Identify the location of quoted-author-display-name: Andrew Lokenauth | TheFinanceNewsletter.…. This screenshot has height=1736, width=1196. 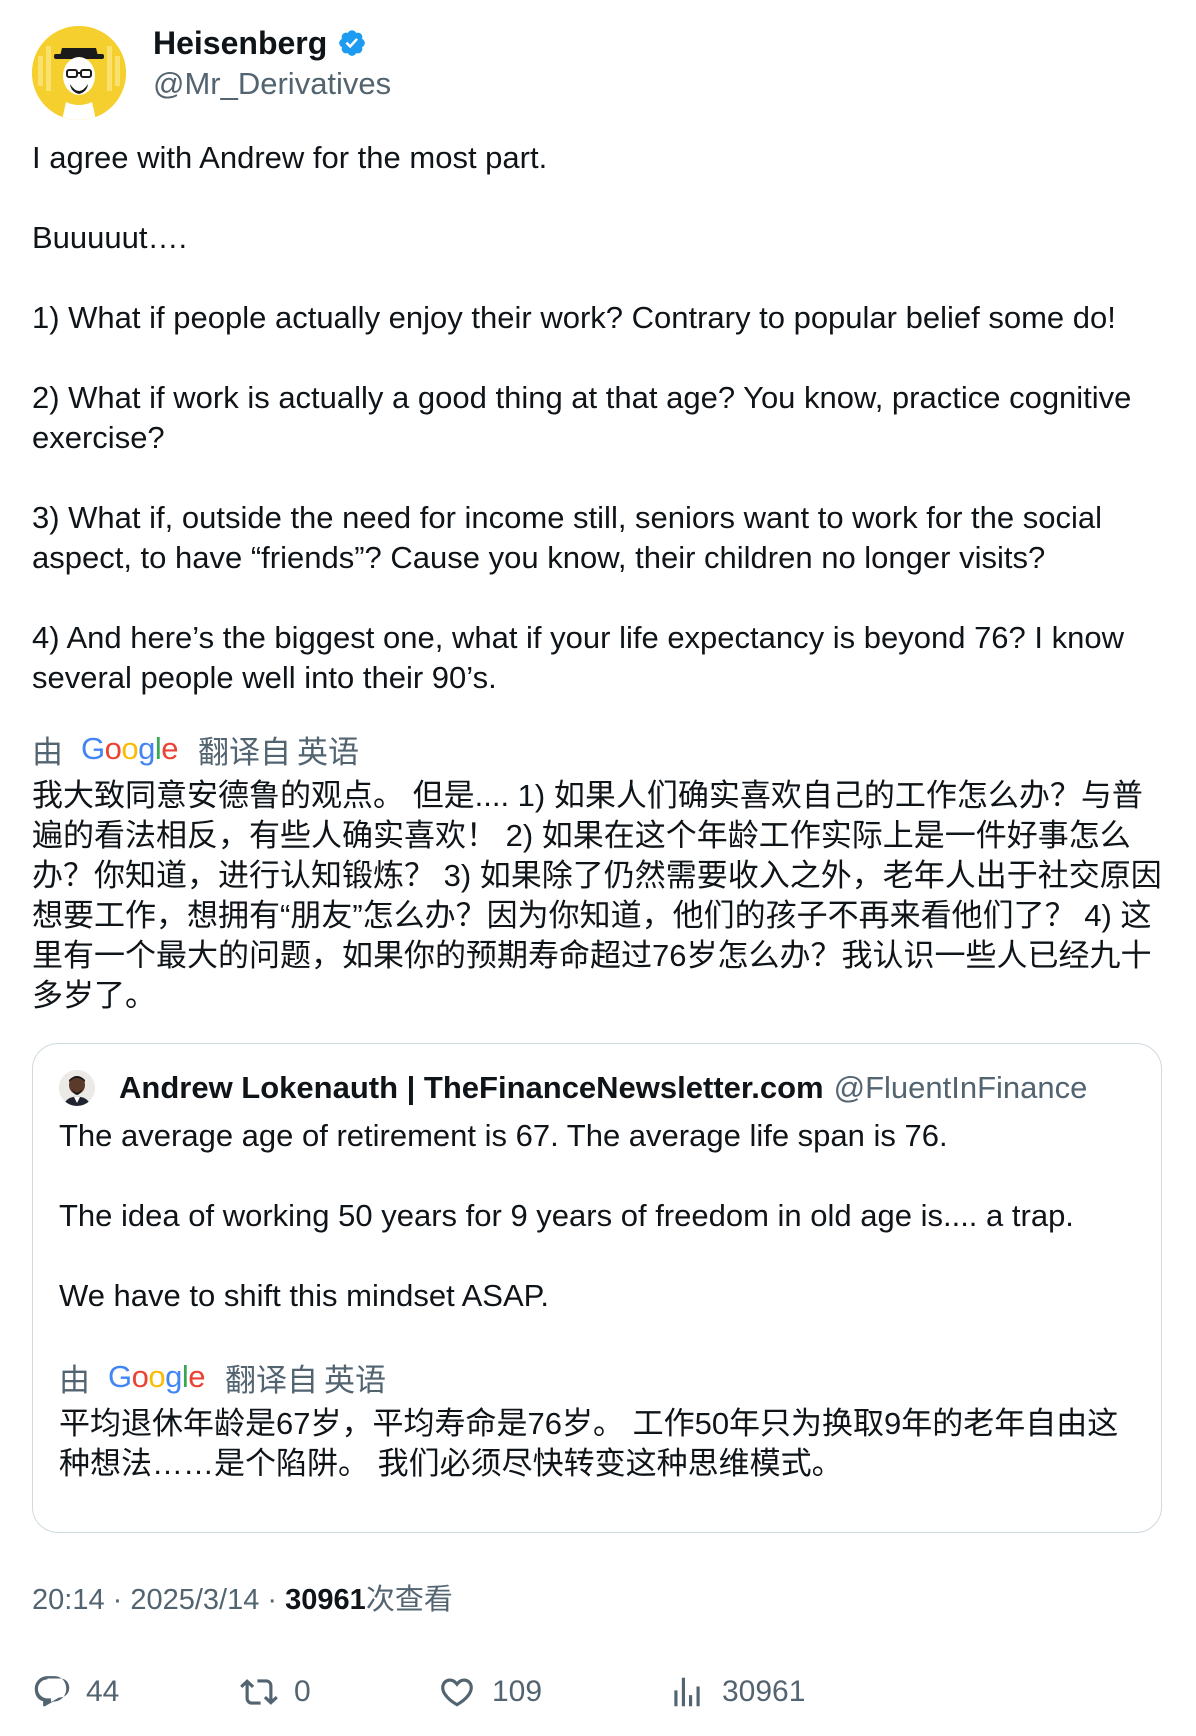
(471, 1087).